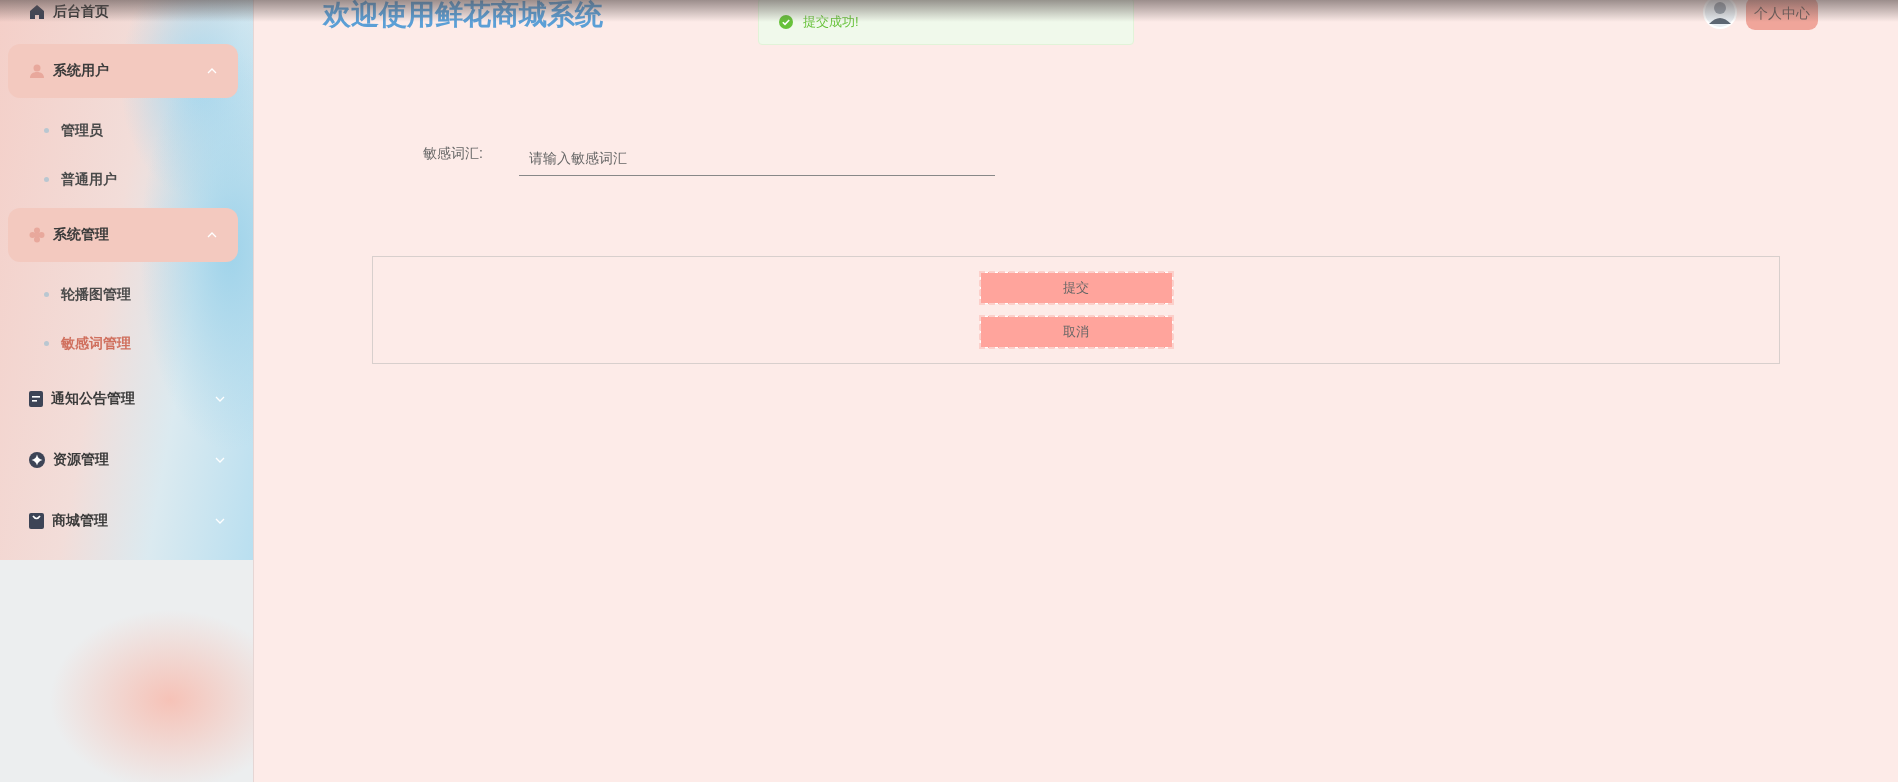 The image size is (1898, 782). What do you see at coordinates (81, 71) in the screenshot?
I see `menu-group-label: 系统用户` at bounding box center [81, 71].